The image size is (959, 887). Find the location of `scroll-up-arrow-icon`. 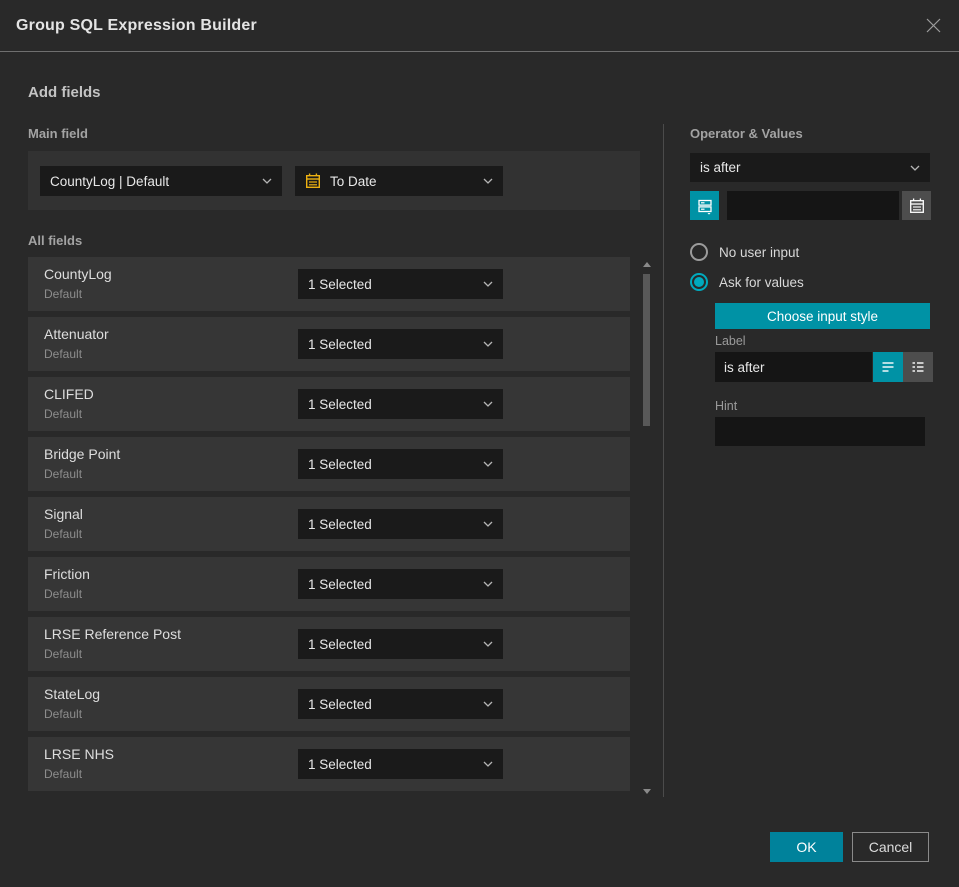

scroll-up-arrow-icon is located at coordinates (647, 264).